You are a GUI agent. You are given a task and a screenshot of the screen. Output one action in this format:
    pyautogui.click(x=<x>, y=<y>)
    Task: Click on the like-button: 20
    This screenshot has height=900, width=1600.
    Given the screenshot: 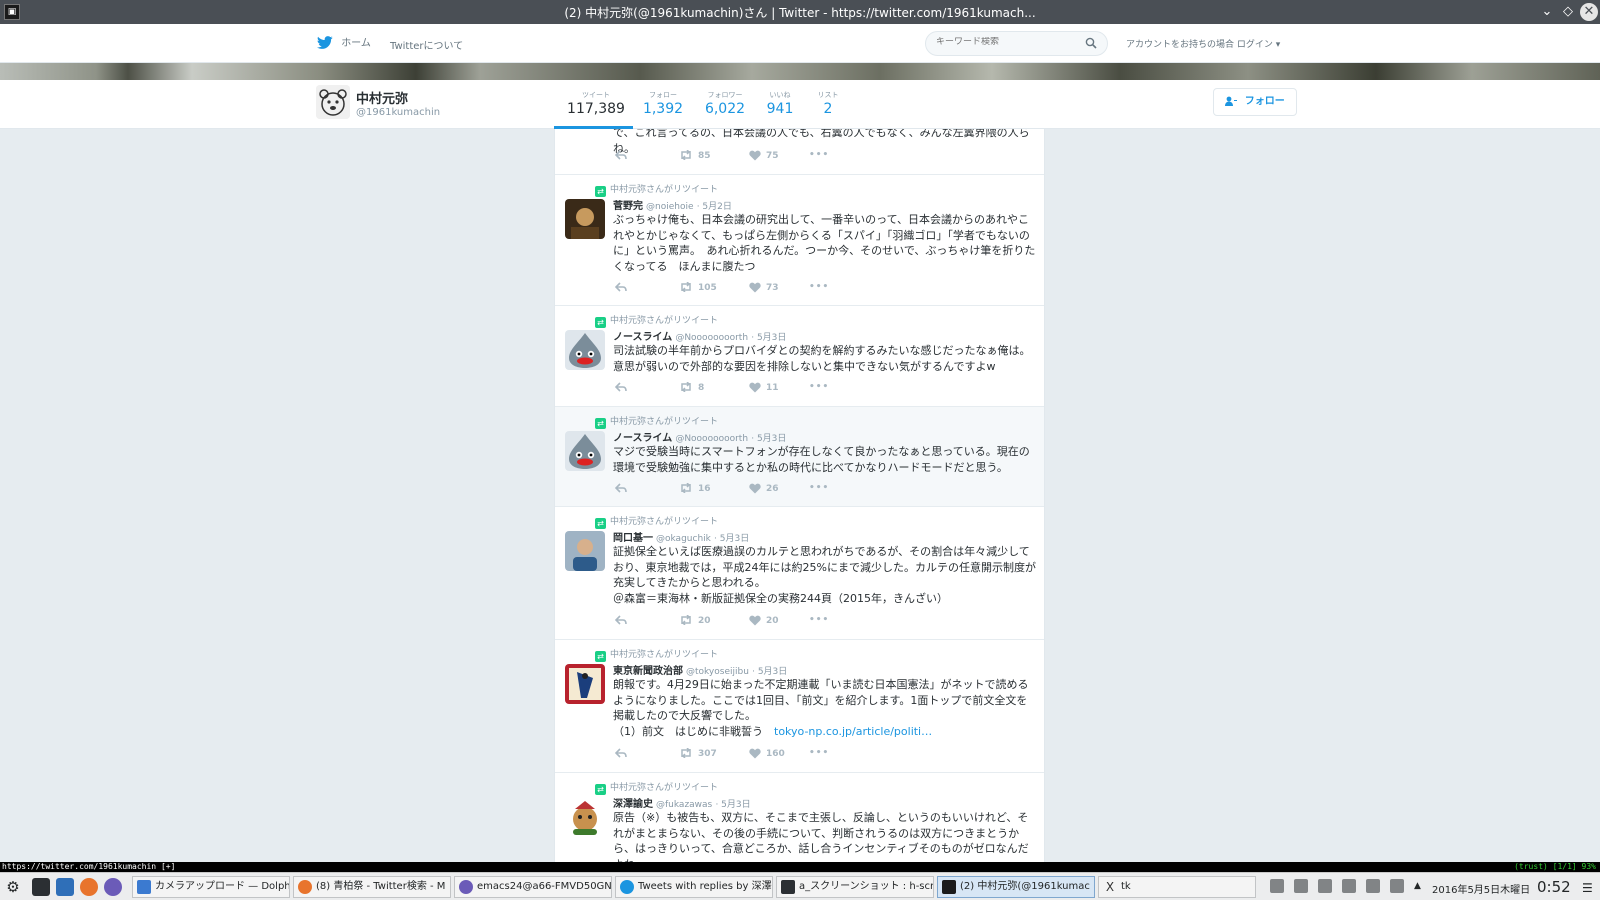 What is the action you would take?
    pyautogui.click(x=764, y=620)
    